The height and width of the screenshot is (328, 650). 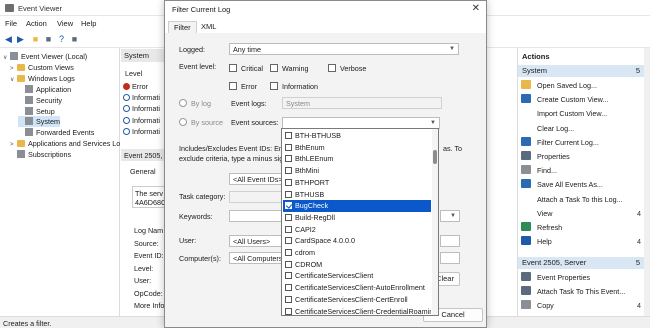 I want to click on computers-input-tail, so click(x=450, y=258).